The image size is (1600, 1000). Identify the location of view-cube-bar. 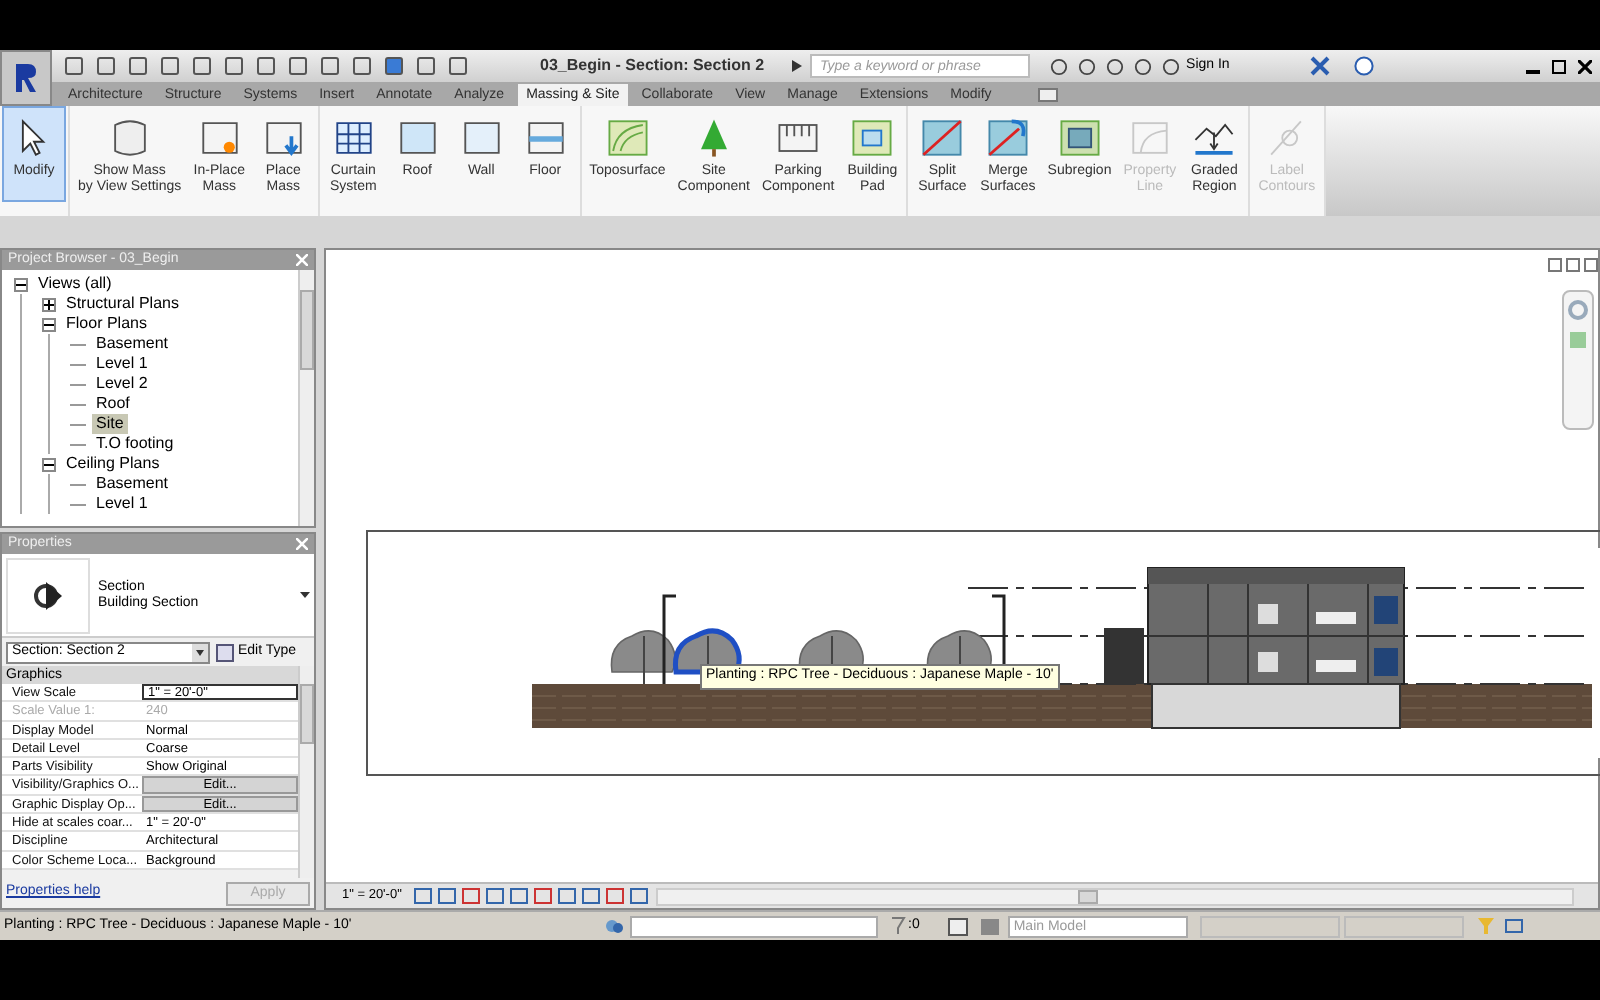
(1573, 265).